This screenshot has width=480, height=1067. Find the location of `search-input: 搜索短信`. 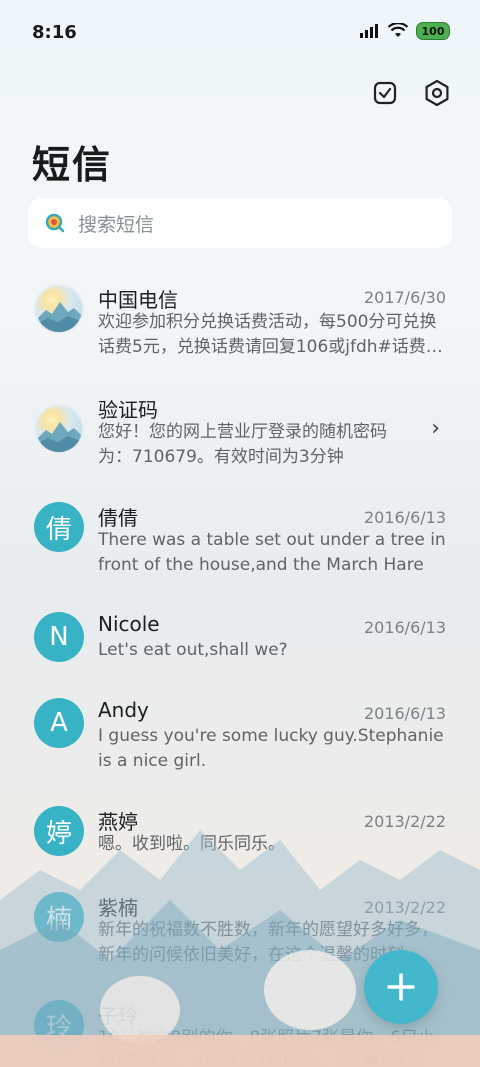

search-input: 搜索短信 is located at coordinates (240, 223).